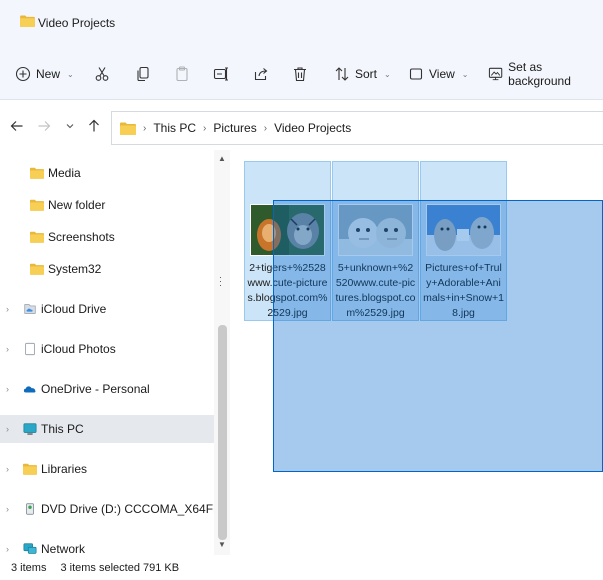  Describe the element at coordinates (366, 74) in the screenshot. I see `sort-button-label: Sort` at that location.